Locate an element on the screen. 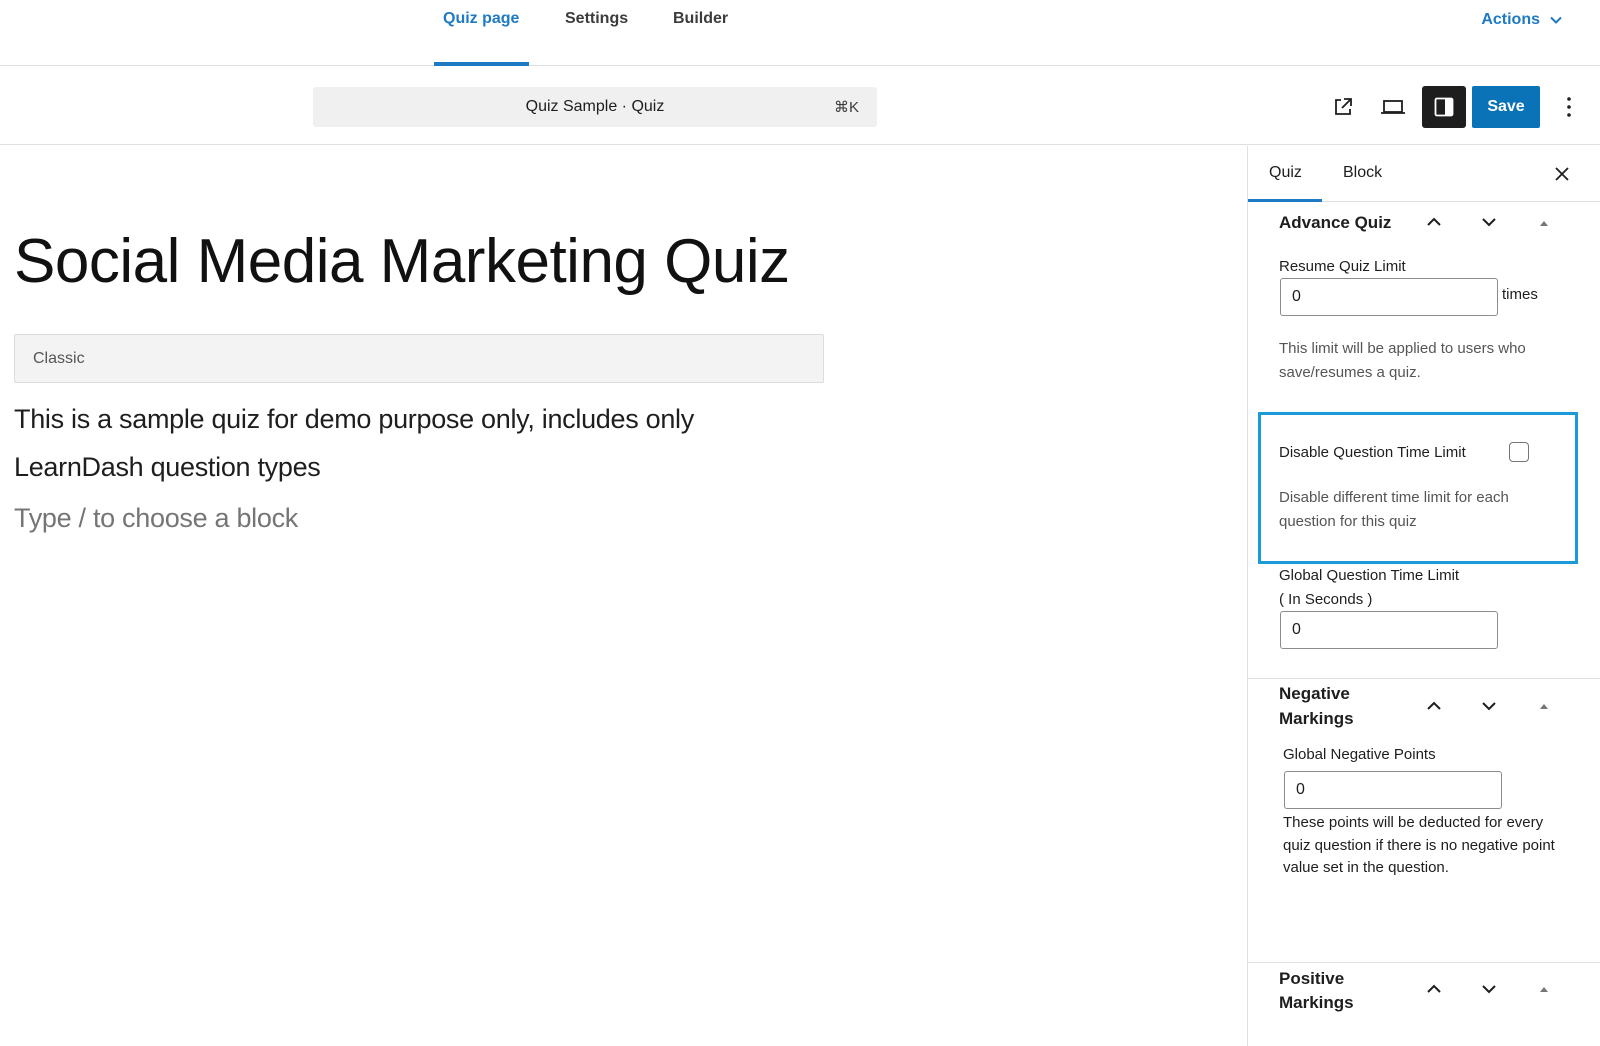 The width and height of the screenshot is (1600, 1046). advance-quiz-panel-header: Advance Quiz is located at coordinates (1424, 227).